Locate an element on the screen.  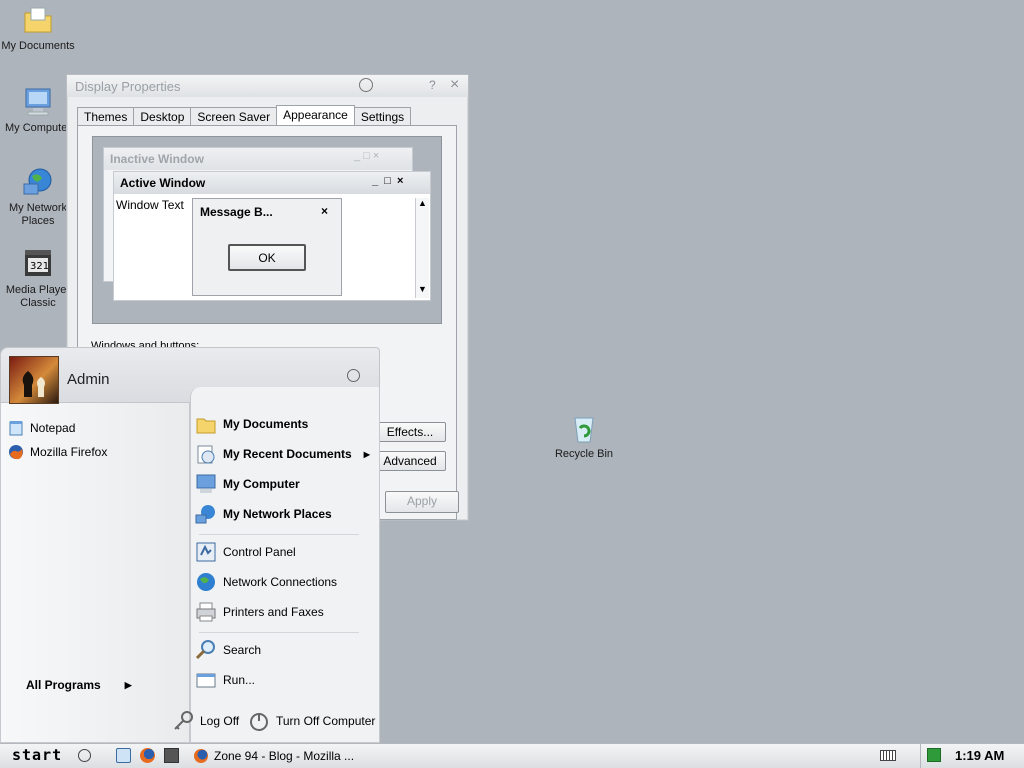
start-item-label: Mozilla Firefox is located at coordinates (69, 452).